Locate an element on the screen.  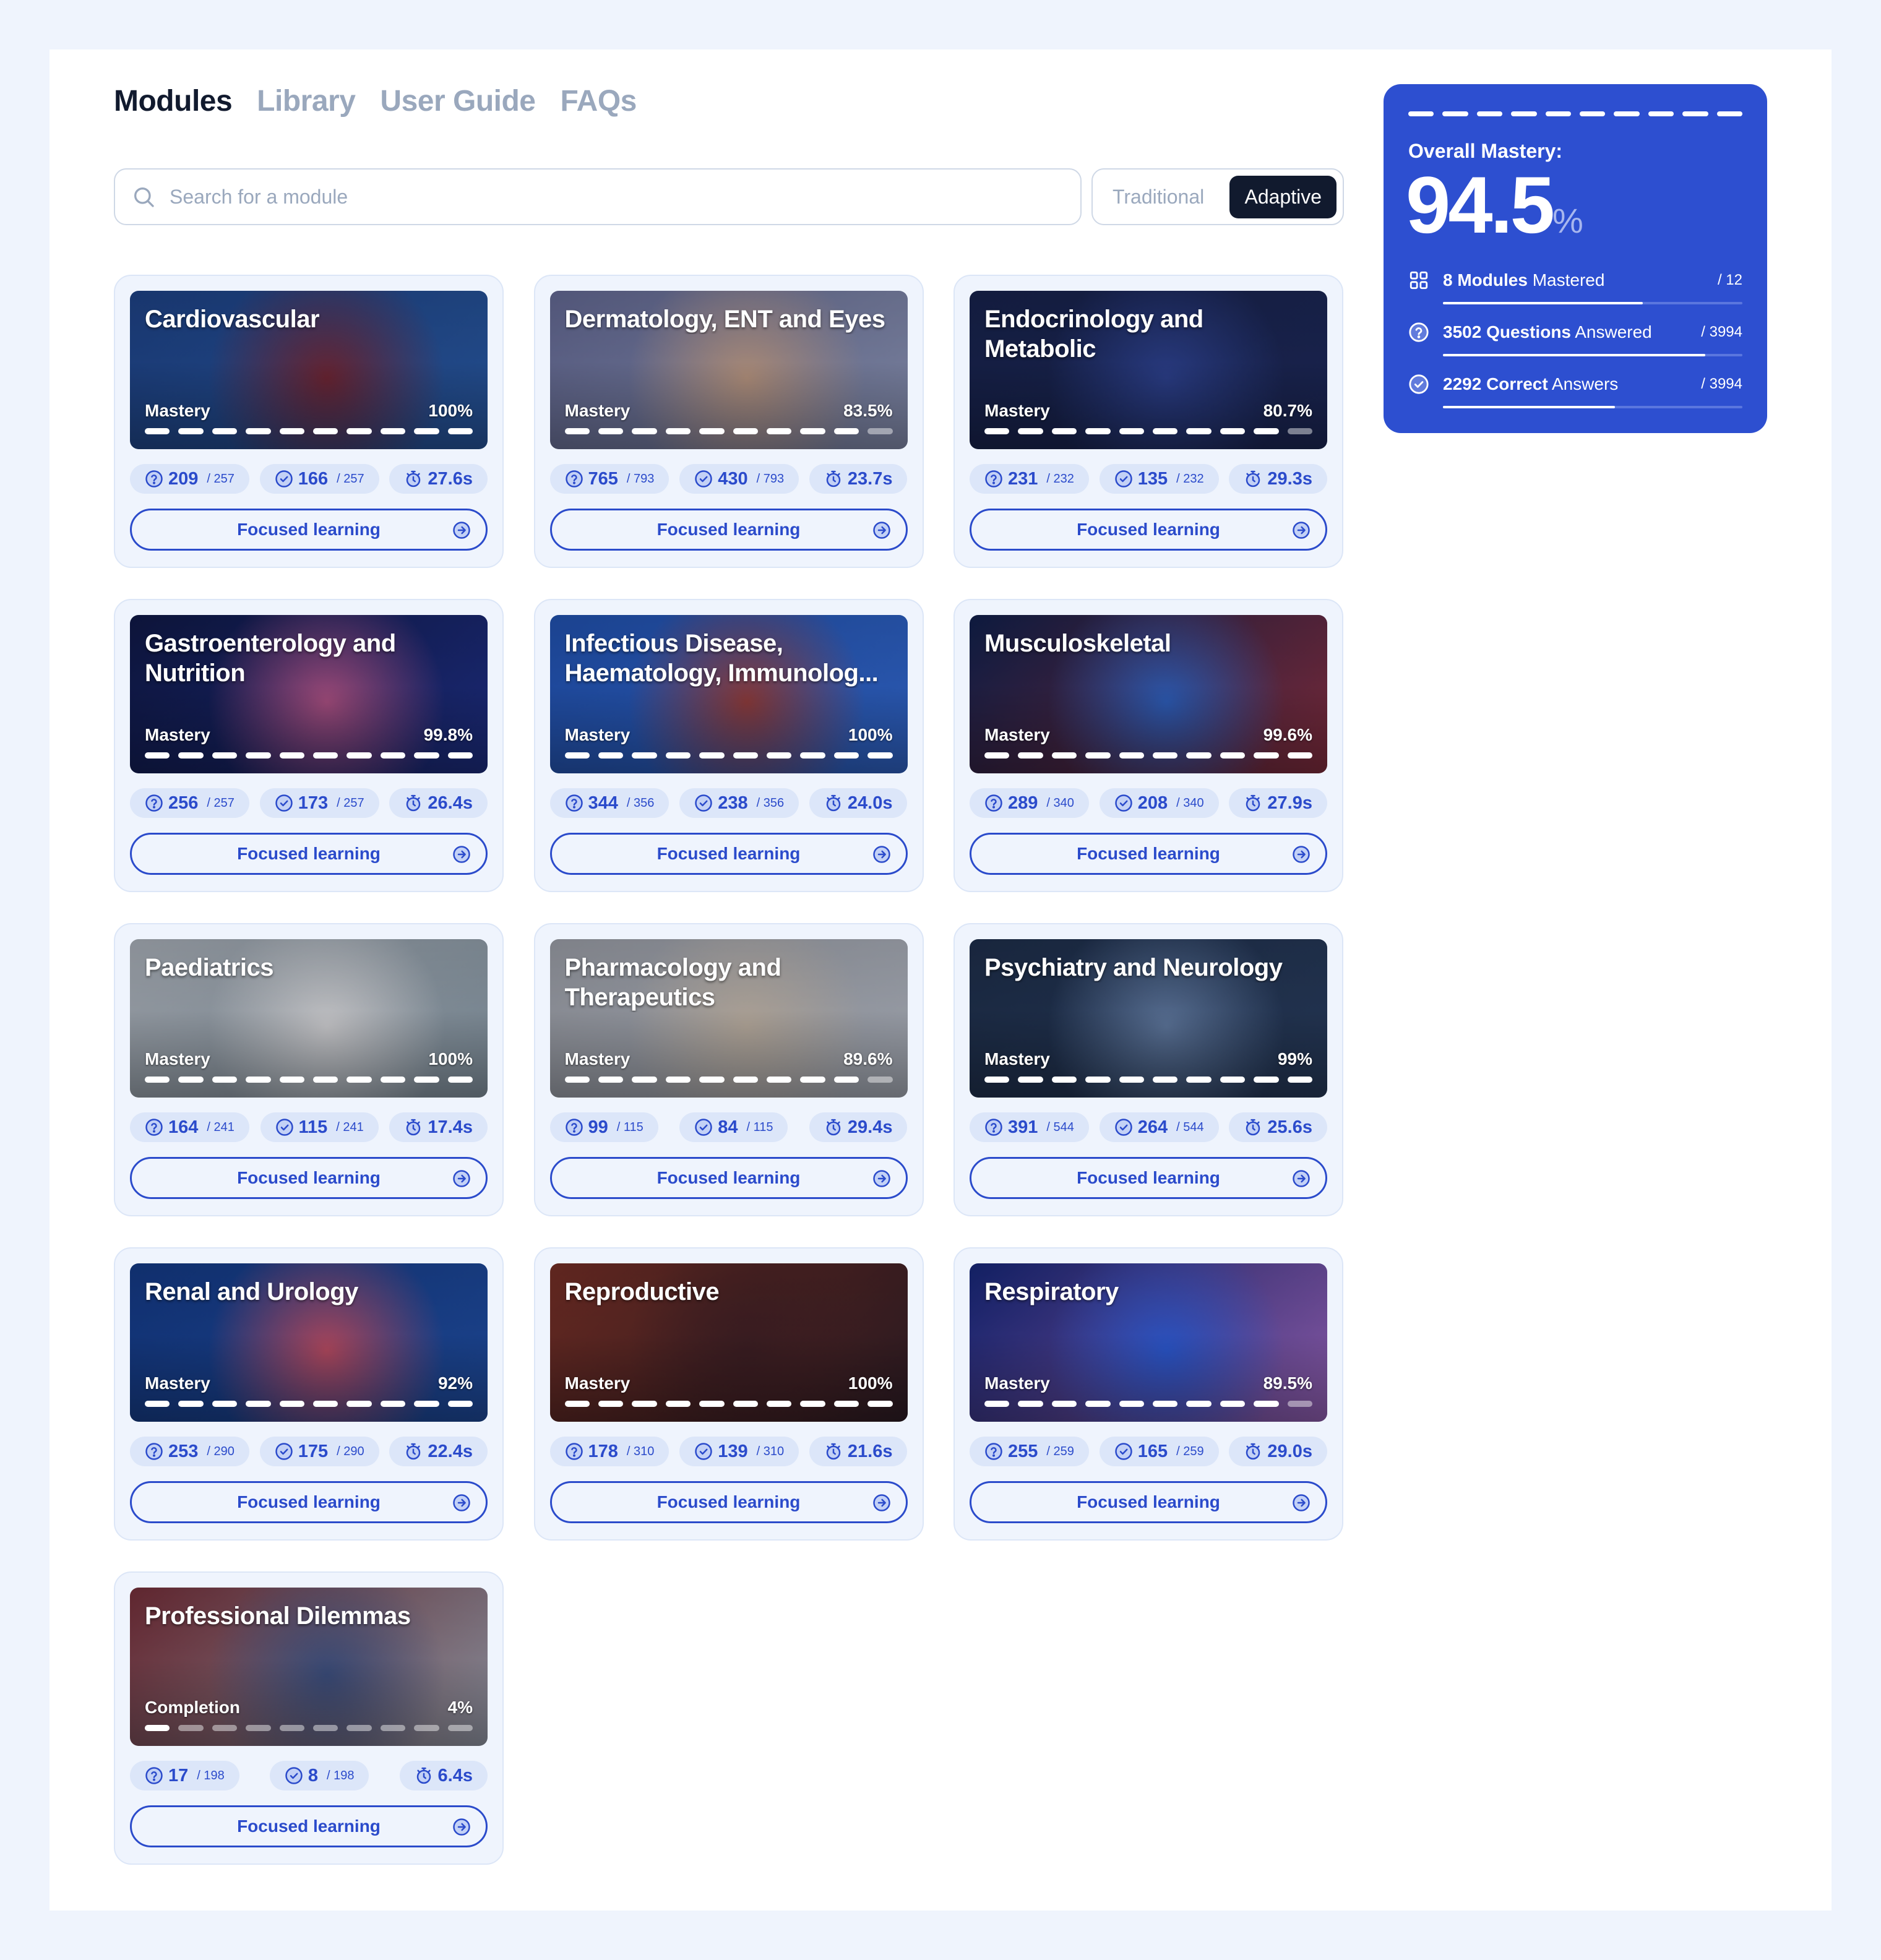
module-thumbnail: Paediatrics Mastery 100% is located at coordinates (309, 1019).